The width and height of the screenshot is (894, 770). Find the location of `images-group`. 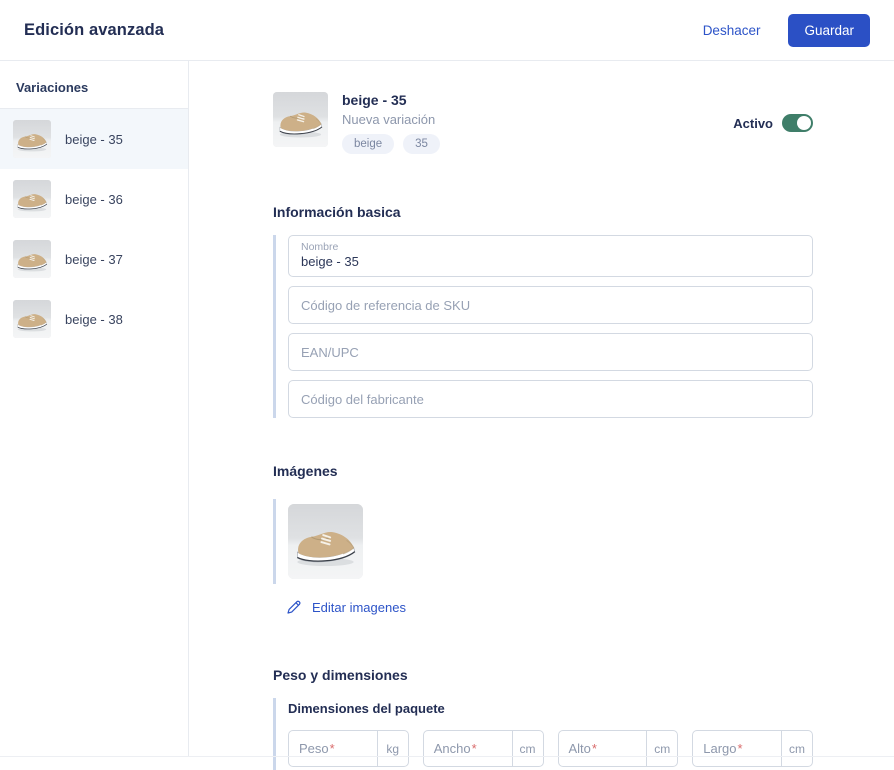

images-group is located at coordinates (543, 541).